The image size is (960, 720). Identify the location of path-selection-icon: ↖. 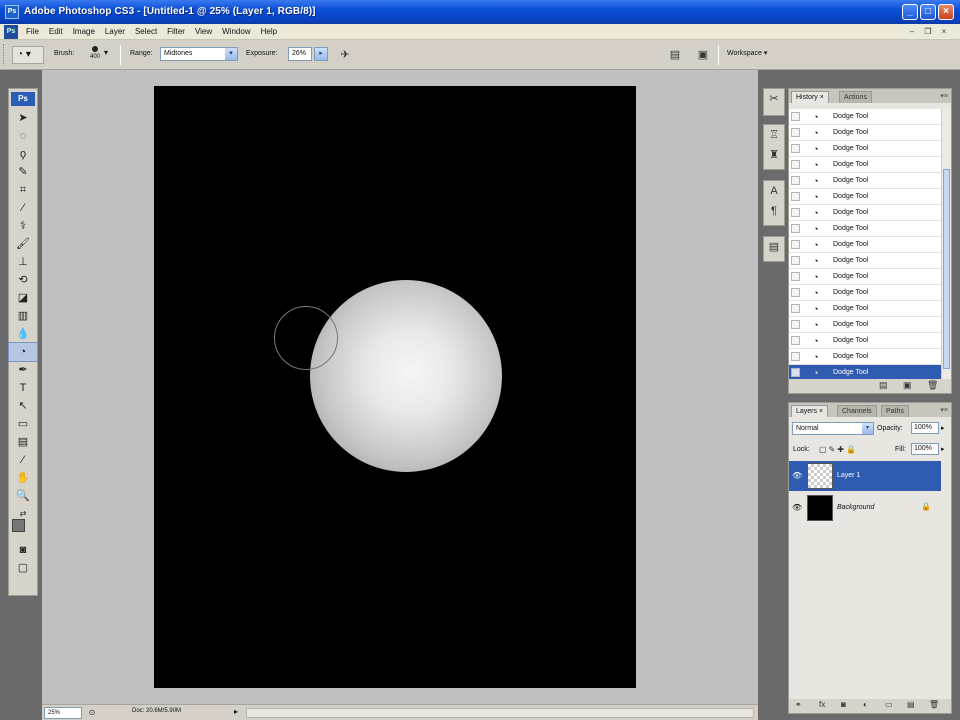
(23, 406).